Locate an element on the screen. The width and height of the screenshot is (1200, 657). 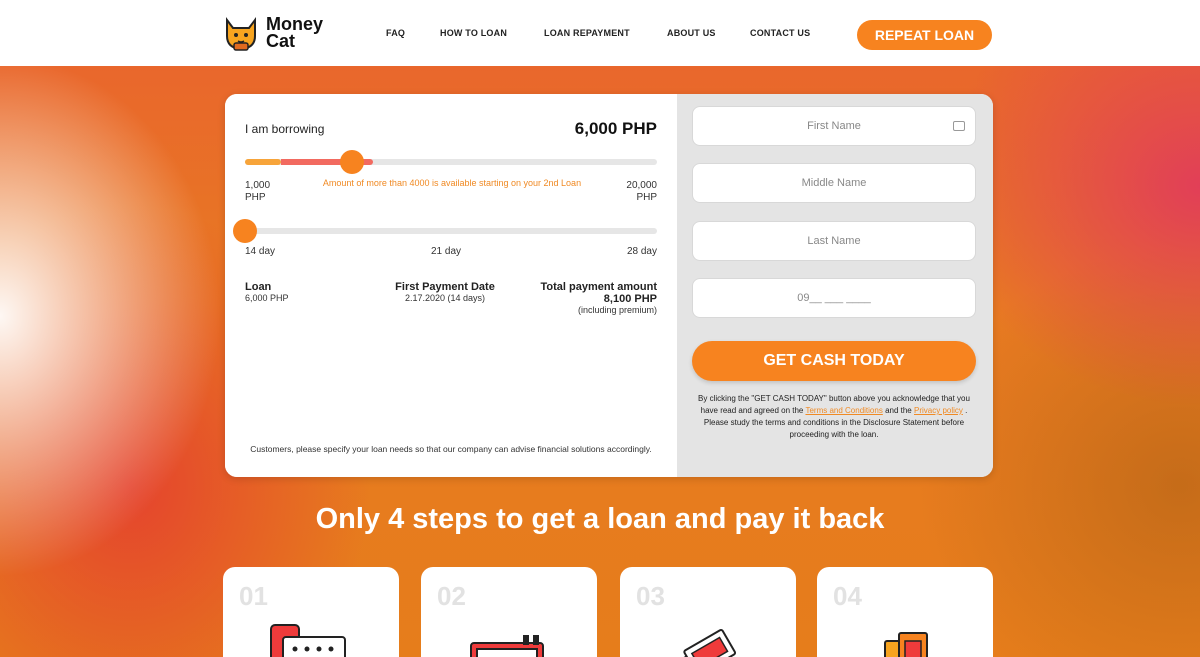
nav-contact-us: CONTACT US is located at coordinates (780, 33).